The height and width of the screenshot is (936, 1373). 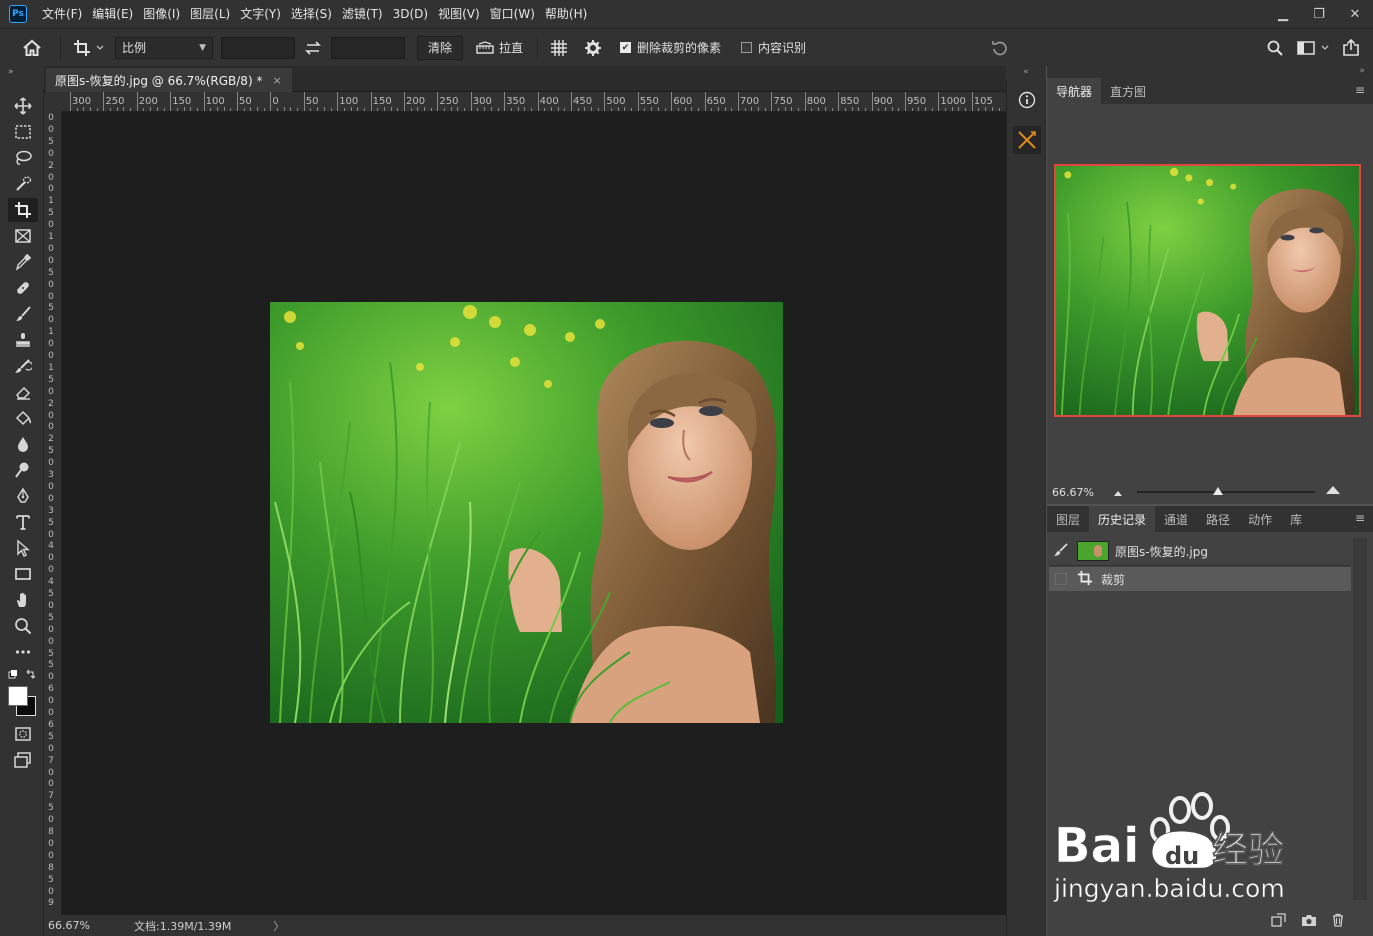 What do you see at coordinates (18, 696) in the screenshot?
I see `foreground-color-swatch` at bounding box center [18, 696].